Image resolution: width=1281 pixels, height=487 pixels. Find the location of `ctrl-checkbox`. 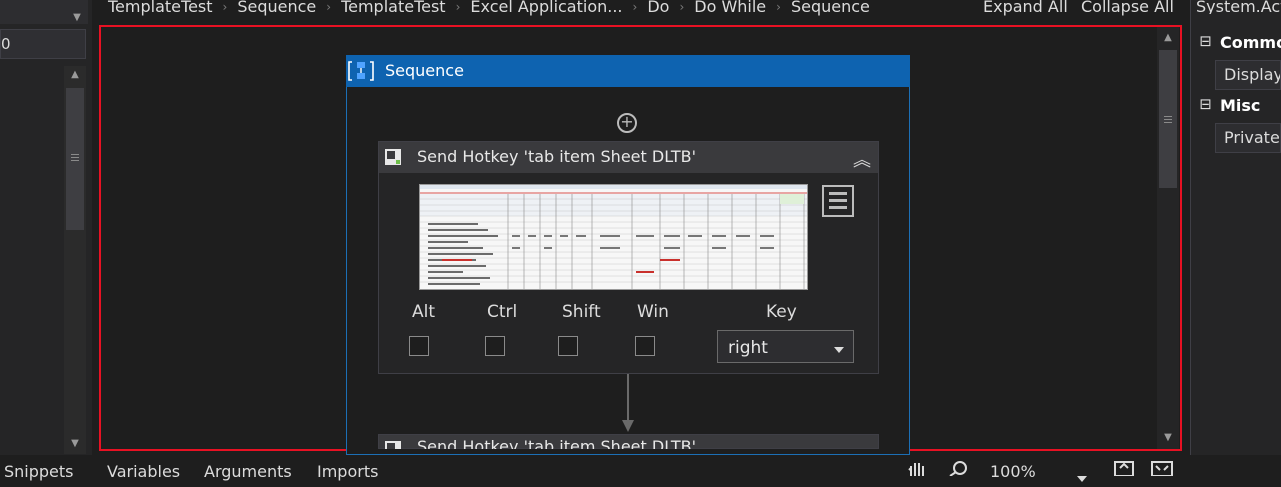

ctrl-checkbox is located at coordinates (495, 346).